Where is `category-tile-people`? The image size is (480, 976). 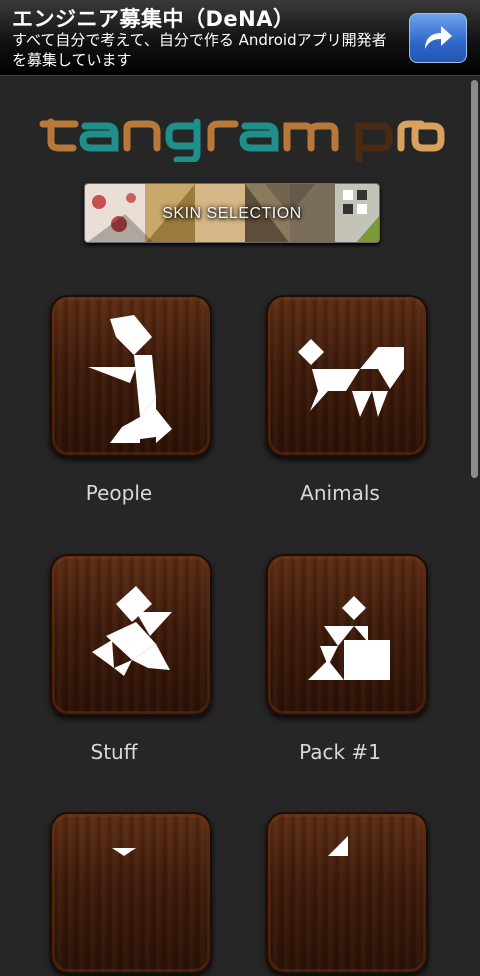 category-tile-people is located at coordinates (131, 376).